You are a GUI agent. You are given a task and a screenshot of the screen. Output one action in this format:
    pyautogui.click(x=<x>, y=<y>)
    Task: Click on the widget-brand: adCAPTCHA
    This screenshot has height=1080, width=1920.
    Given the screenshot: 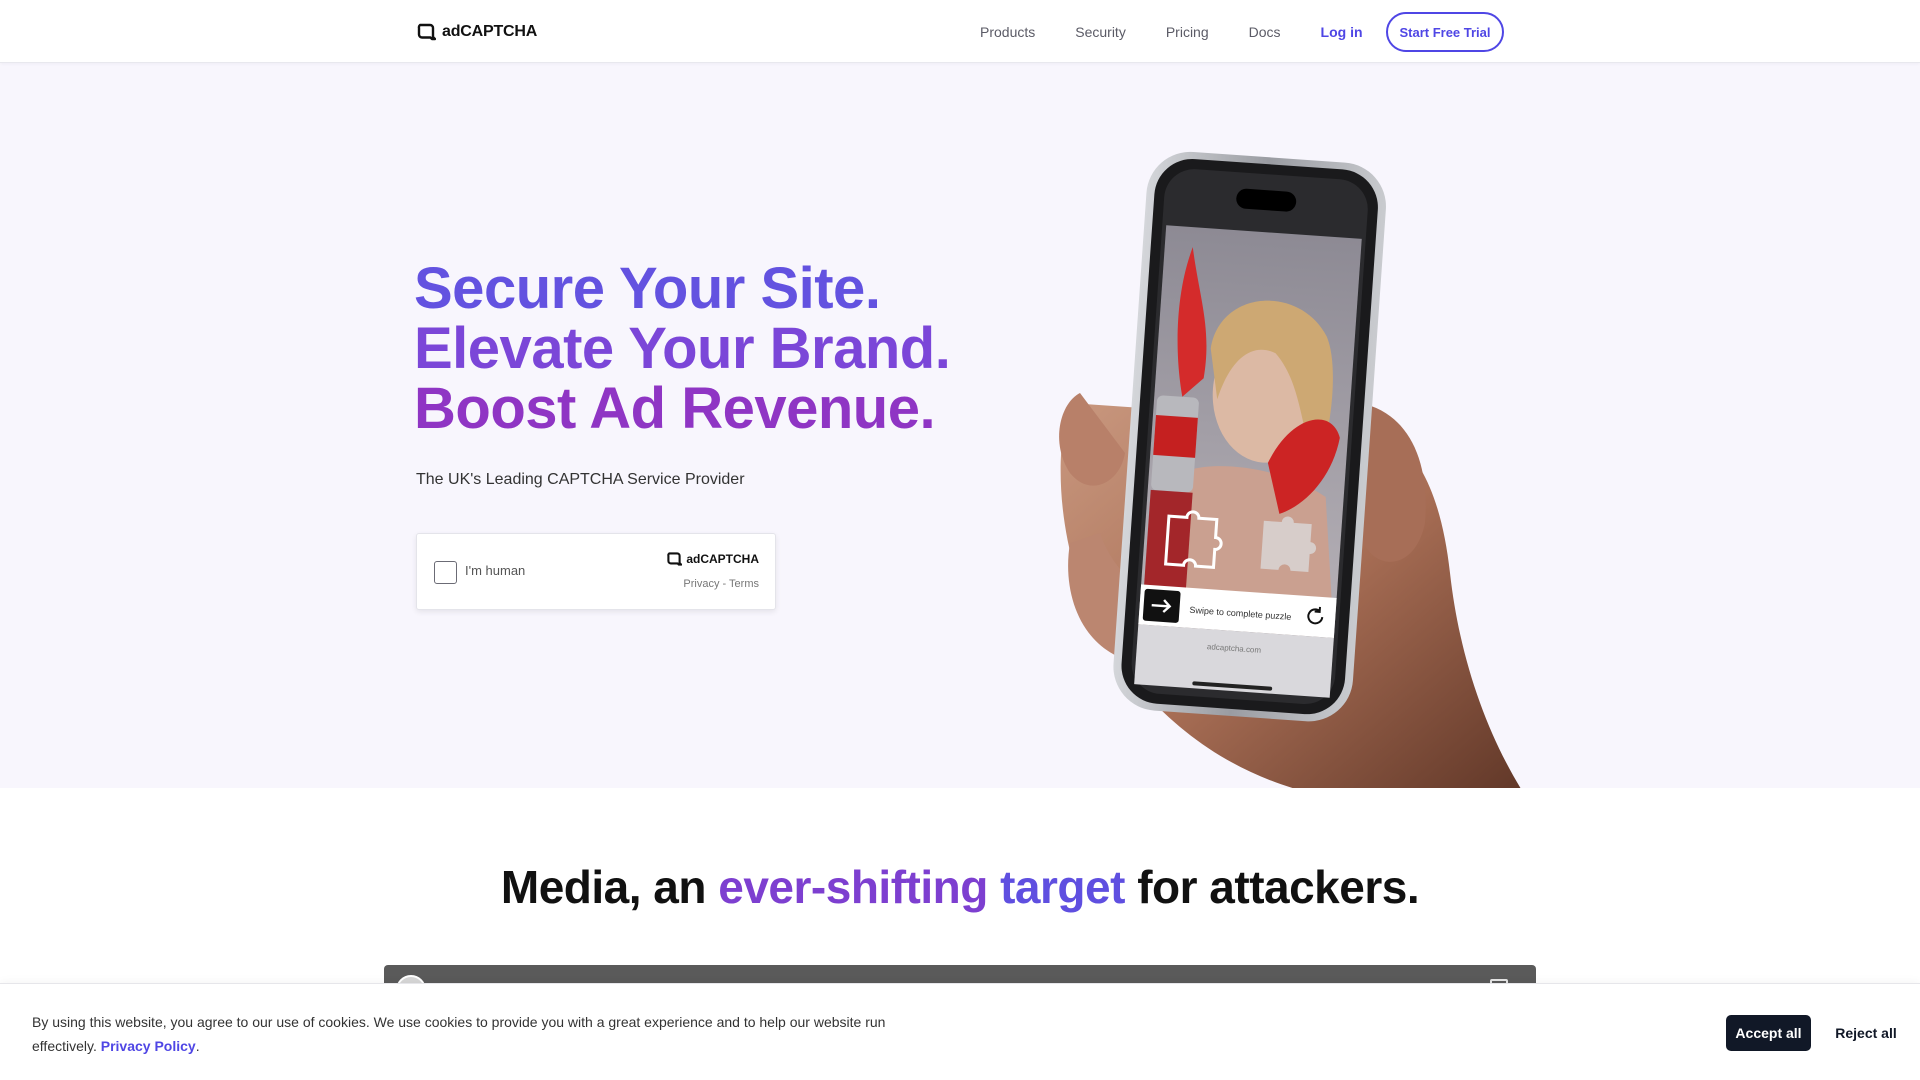 What is the action you would take?
    pyautogui.click(x=712, y=559)
    